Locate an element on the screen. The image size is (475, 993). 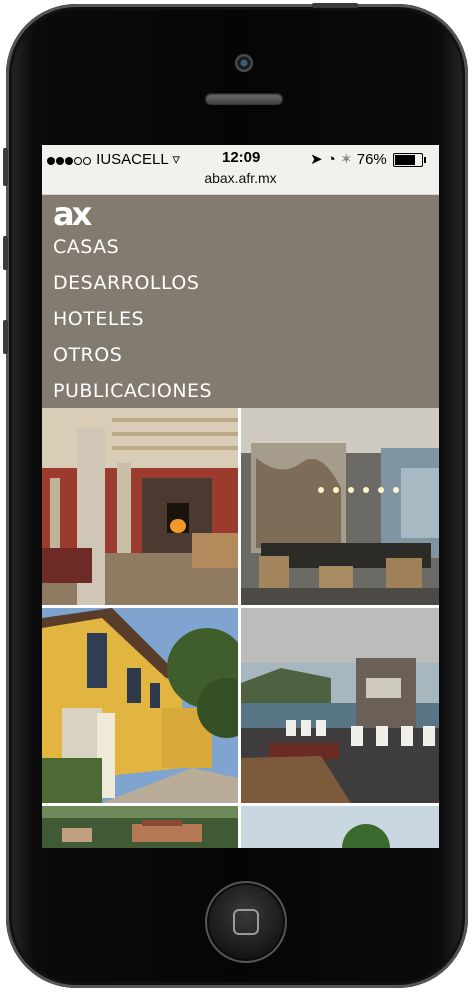
earpiece-speaker is located at coordinates (244, 99).